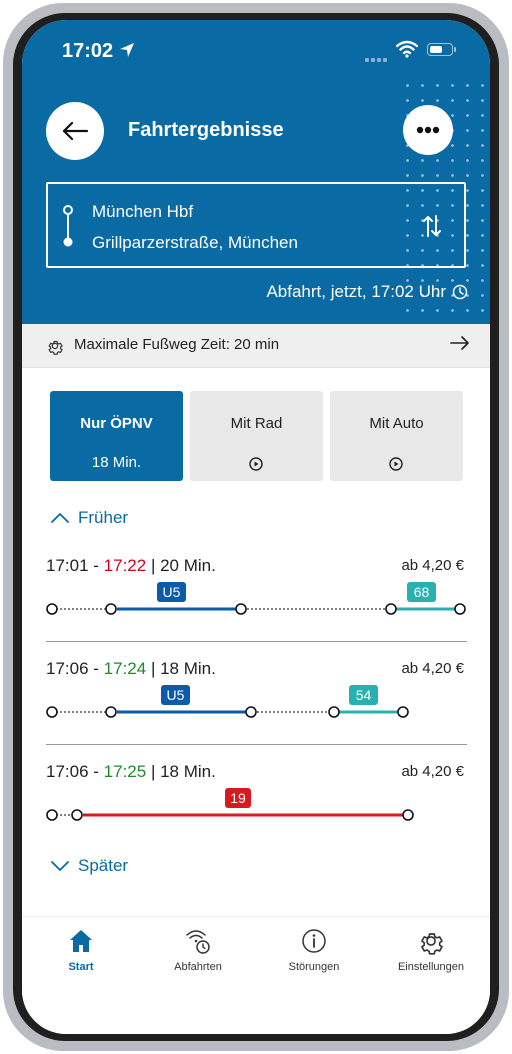  What do you see at coordinates (459, 343) in the screenshot?
I see `arrow-right-icon` at bounding box center [459, 343].